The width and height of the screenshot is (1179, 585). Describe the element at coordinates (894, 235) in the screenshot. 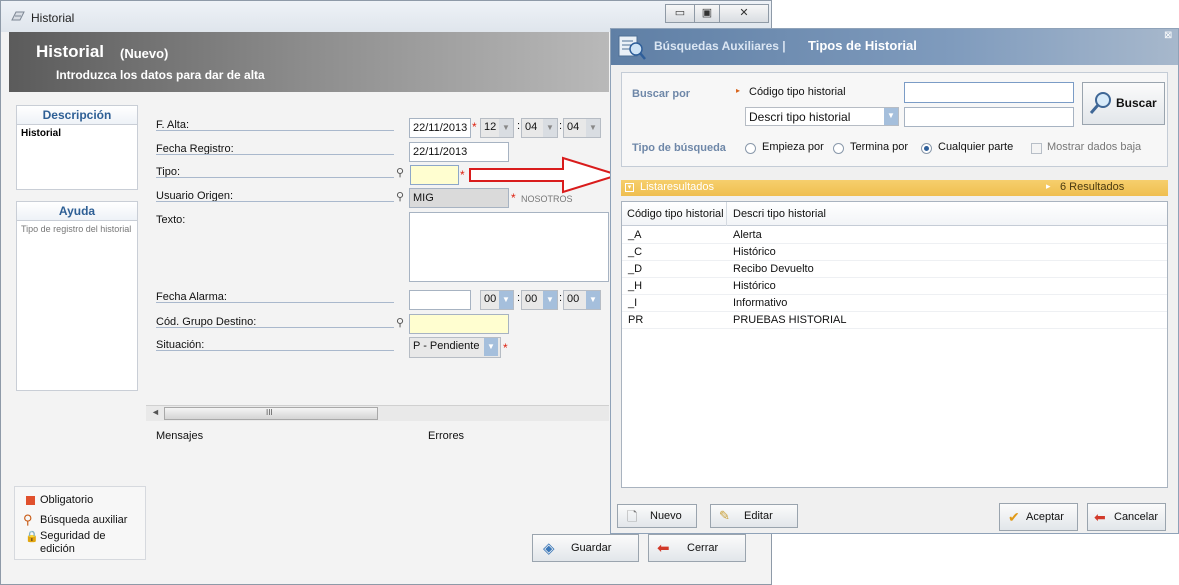

I see `table-row: _A Alerta` at that location.